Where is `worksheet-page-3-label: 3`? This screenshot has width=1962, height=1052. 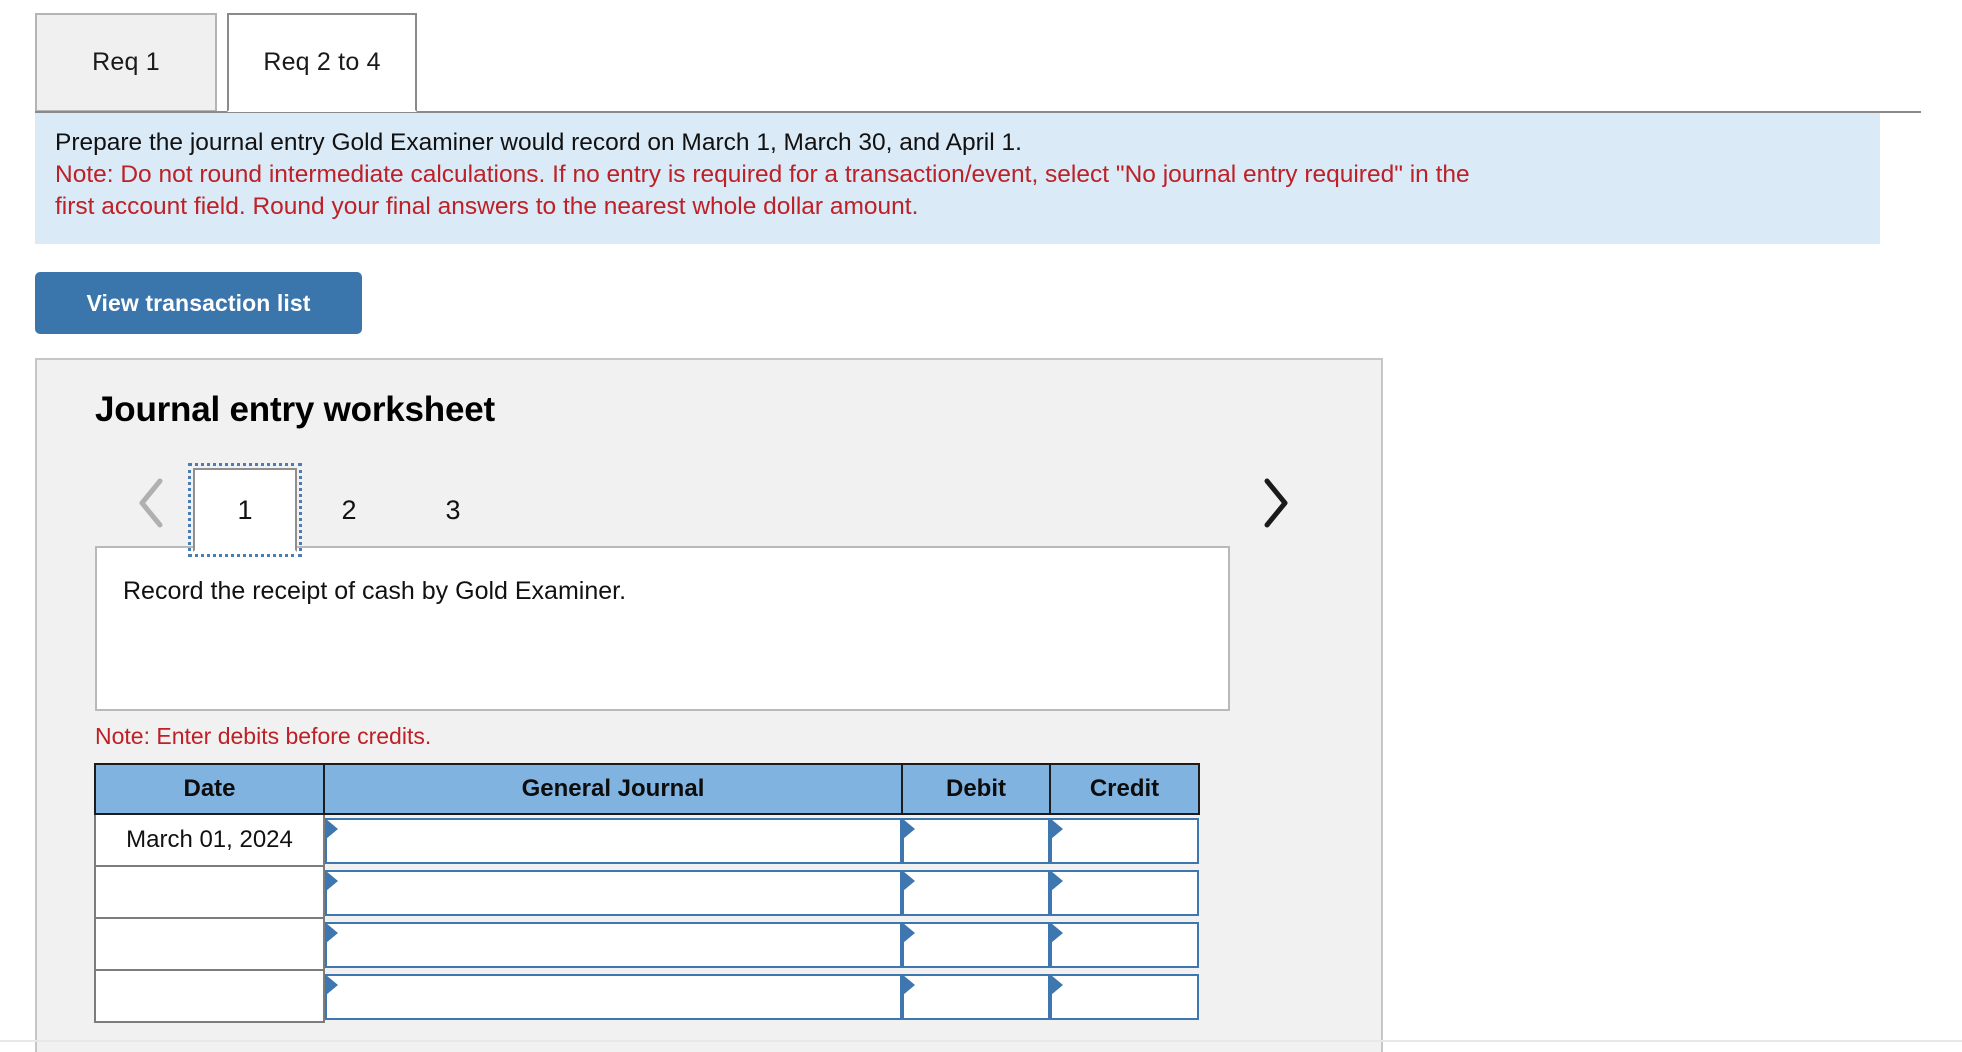 worksheet-page-3-label: 3 is located at coordinates (453, 509).